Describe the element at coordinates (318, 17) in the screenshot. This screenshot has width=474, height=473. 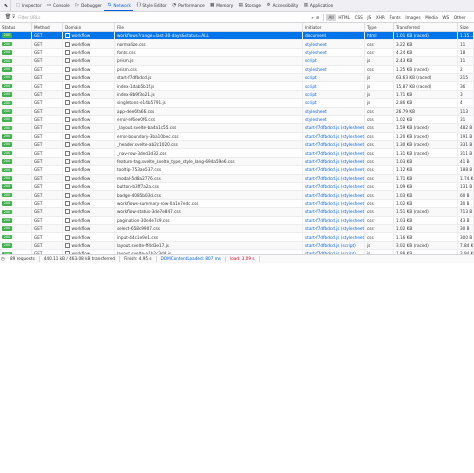
I see `block-icon: ⊘` at that location.